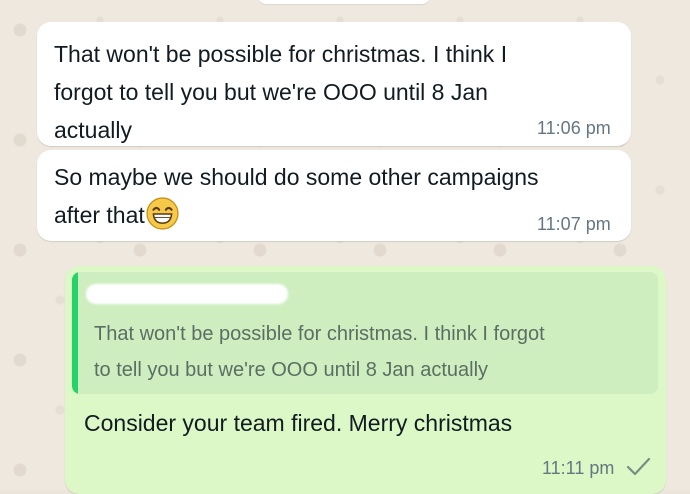 The width and height of the screenshot is (690, 494). I want to click on previous-message-bubble, so click(344, 2).